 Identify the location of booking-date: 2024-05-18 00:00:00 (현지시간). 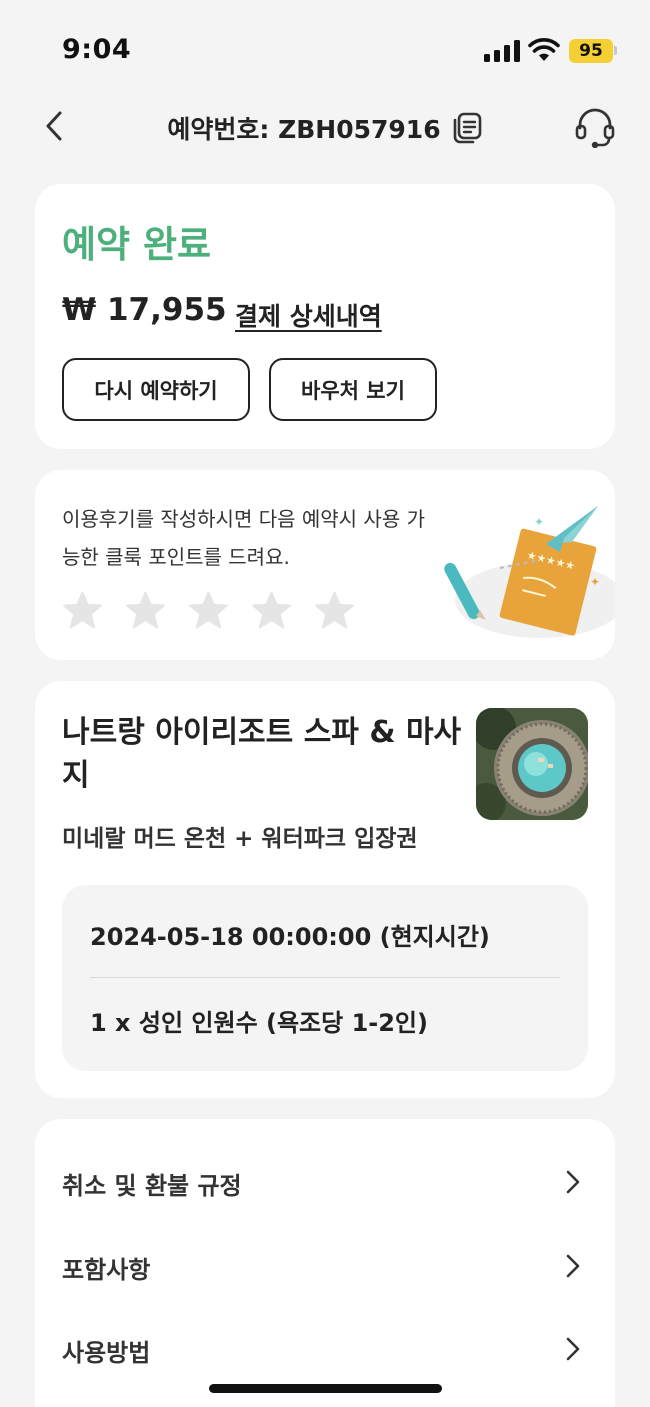
(290, 937).